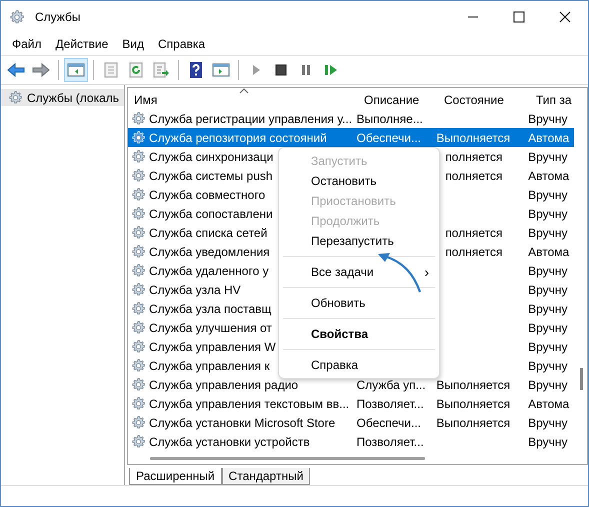  Describe the element at coordinates (246, 99) in the screenshot. I see `column-header: Имя` at that location.